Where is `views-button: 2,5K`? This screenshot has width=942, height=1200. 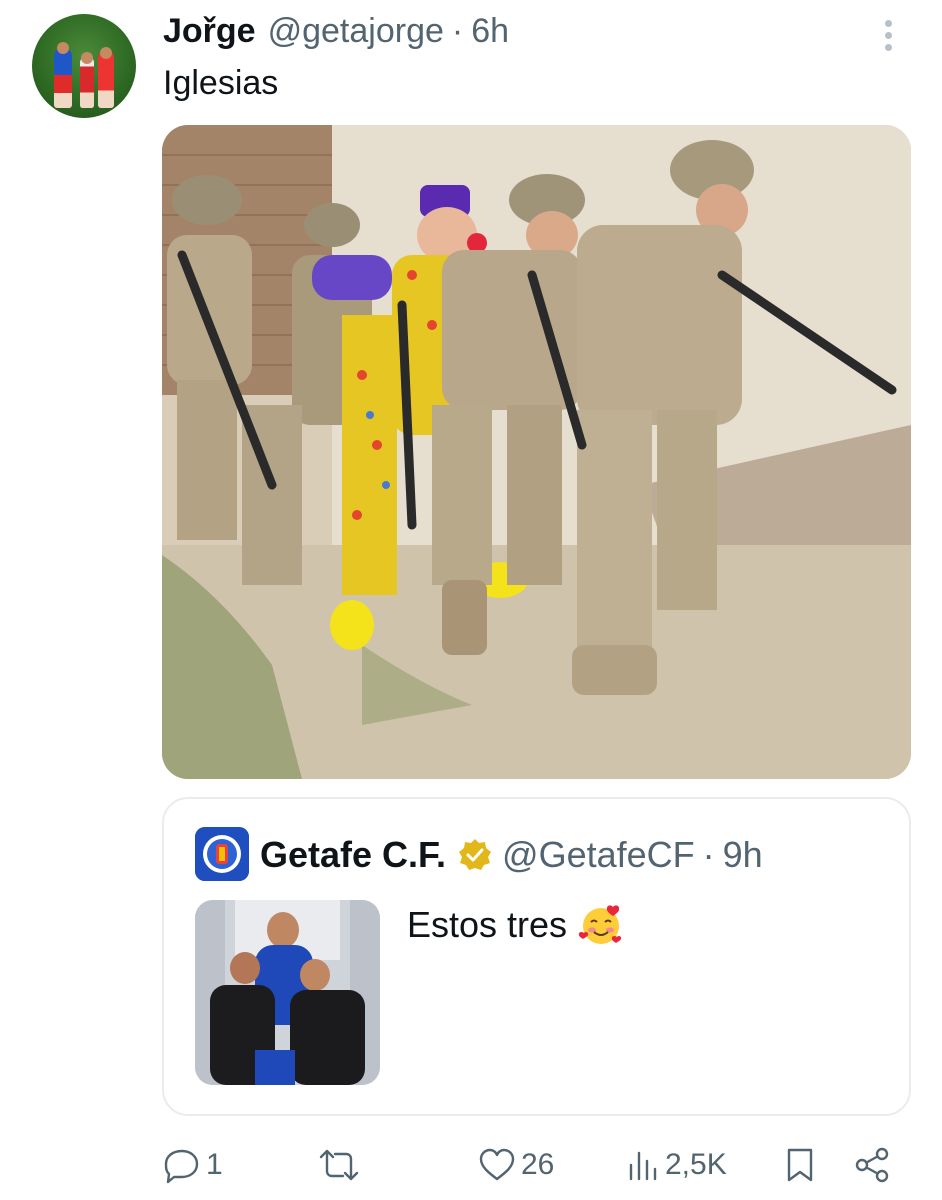 views-button: 2,5K is located at coordinates (676, 1165).